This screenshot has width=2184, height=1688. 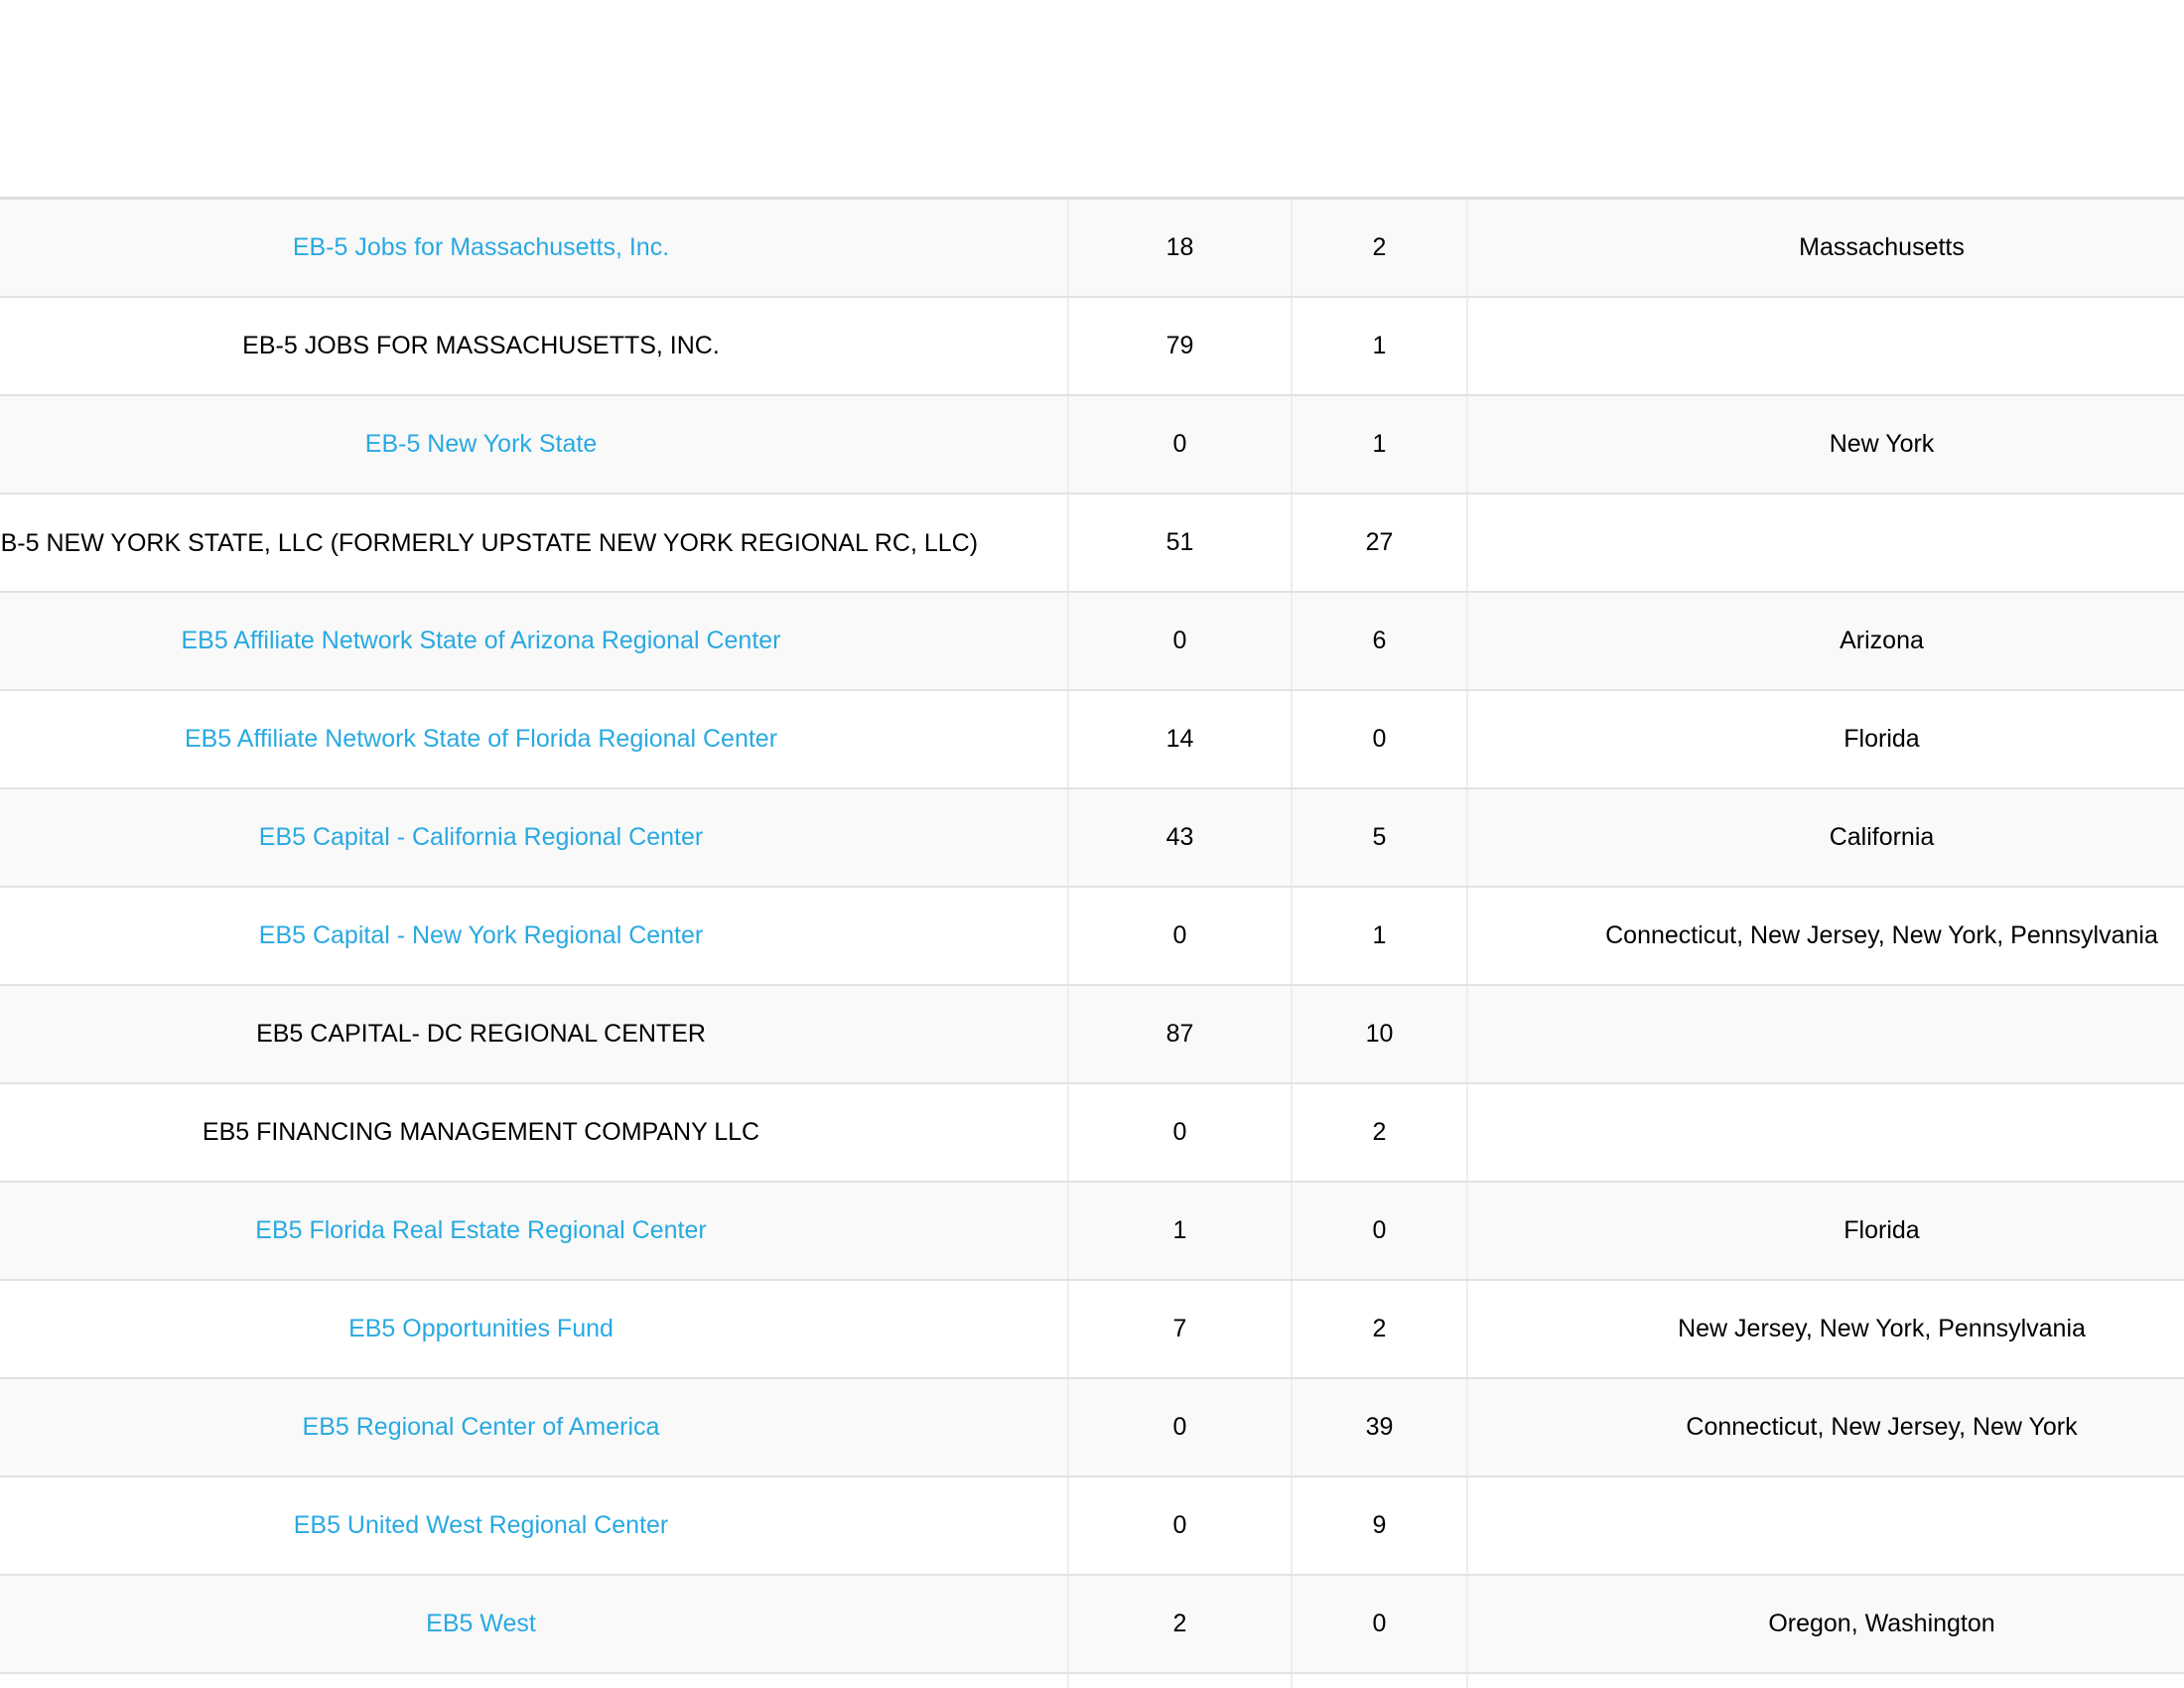 I want to click on table-row: EB5 United West Regional Center 0 9, so click(x=1092, y=1526).